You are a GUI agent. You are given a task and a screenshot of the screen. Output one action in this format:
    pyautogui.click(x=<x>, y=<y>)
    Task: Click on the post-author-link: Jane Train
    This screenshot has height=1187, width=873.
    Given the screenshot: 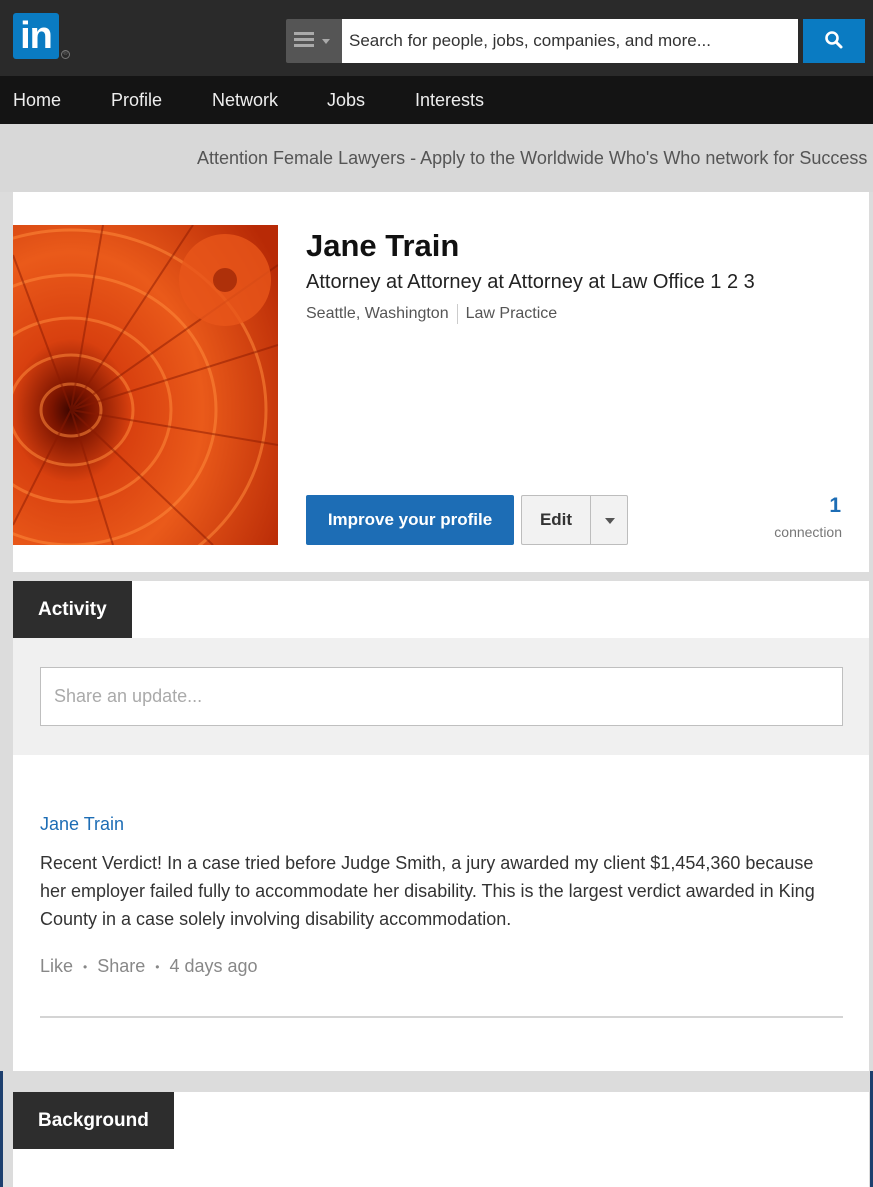 What is the action you would take?
    pyautogui.click(x=82, y=824)
    